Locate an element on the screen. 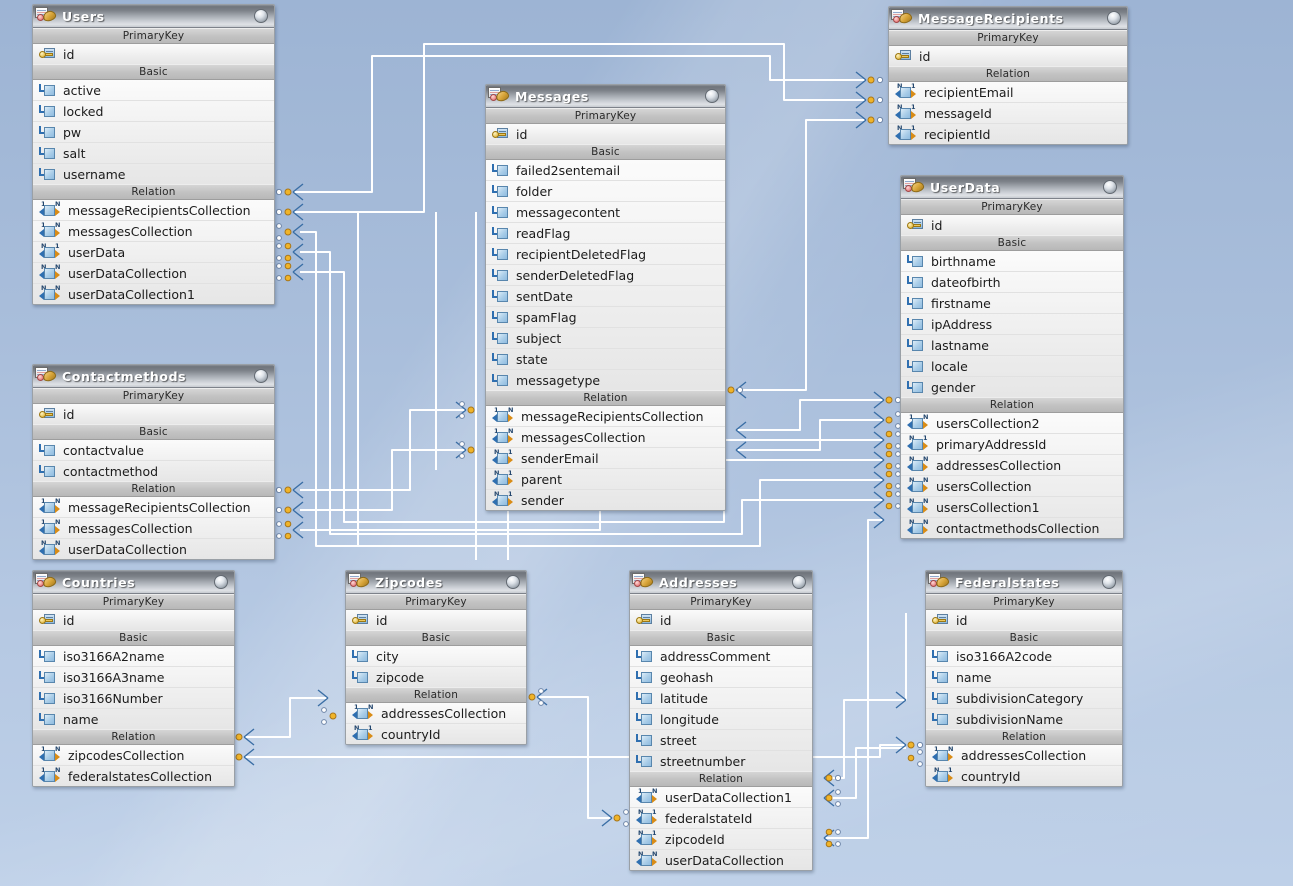 The height and width of the screenshot is (886, 1293). field-row: locale is located at coordinates (1012, 366).